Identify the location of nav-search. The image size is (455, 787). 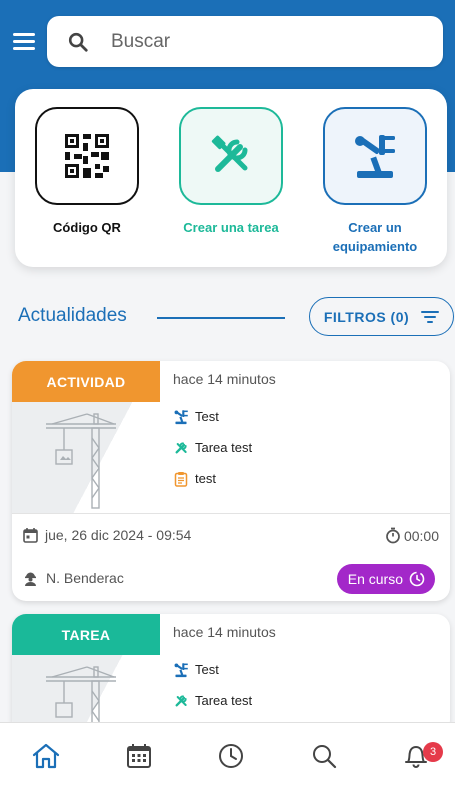
(324, 756).